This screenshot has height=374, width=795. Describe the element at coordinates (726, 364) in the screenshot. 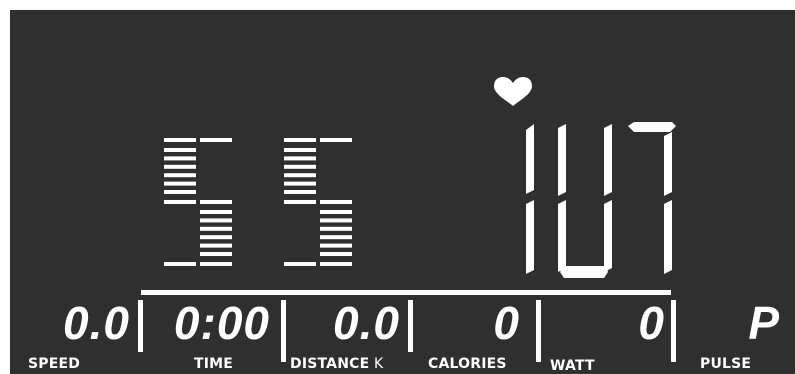

I see `pulse-label: PULSE` at that location.